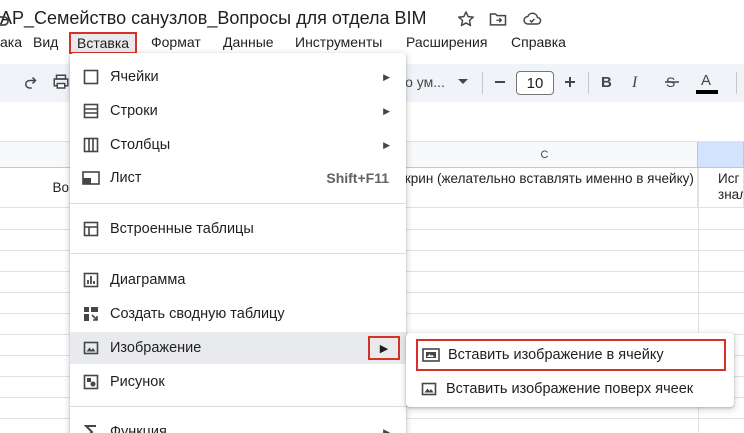 The image size is (744, 433). I want to click on menu-item-label: Вставить изображение в ячейку, so click(556, 355).